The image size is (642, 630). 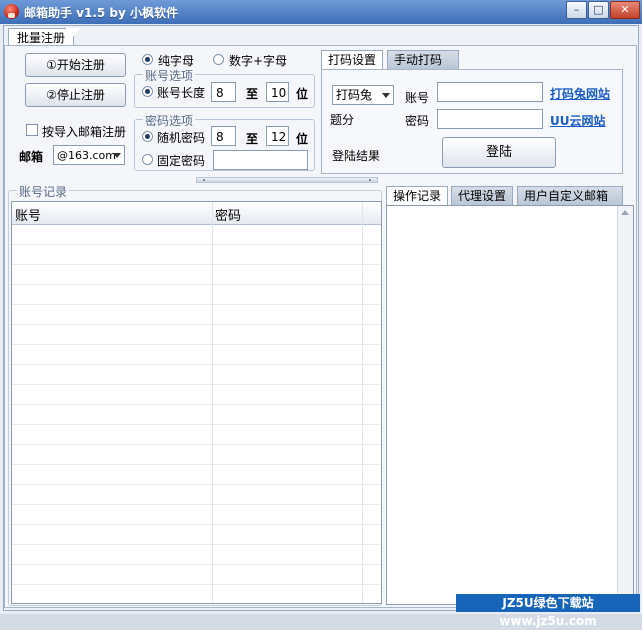 What do you see at coordinates (277, 92) in the screenshot?
I see `account-max-input: 10` at bounding box center [277, 92].